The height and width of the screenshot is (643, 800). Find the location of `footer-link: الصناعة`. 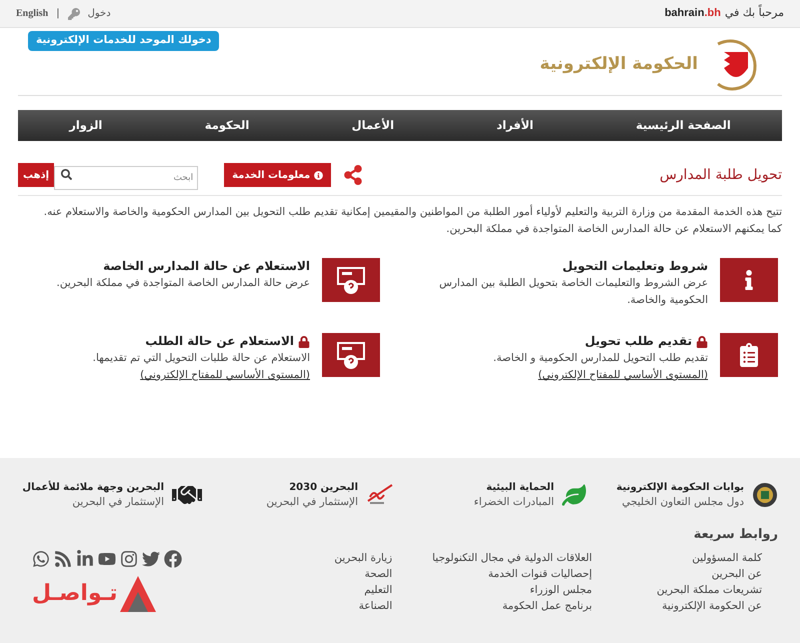

footer-link: الصناعة is located at coordinates (363, 606).